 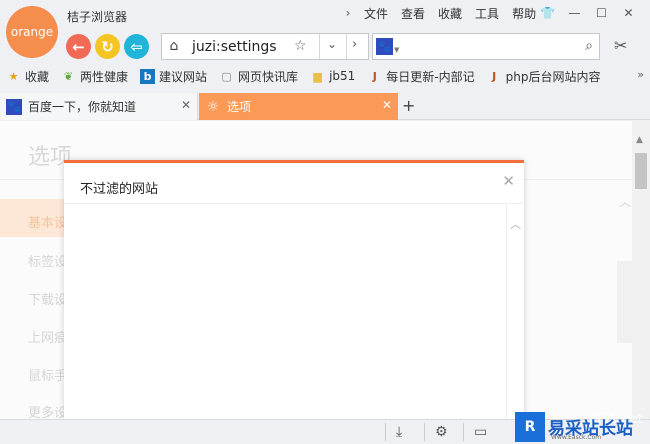 What do you see at coordinates (300, 46) in the screenshot?
I see `star-icon: ☆` at bounding box center [300, 46].